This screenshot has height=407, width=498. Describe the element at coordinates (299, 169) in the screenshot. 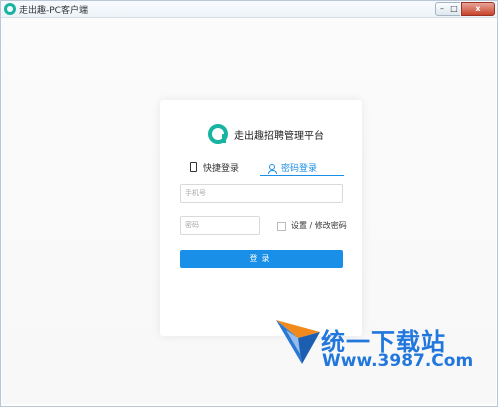

I see `tab-password-login-label: 密码登录` at that location.